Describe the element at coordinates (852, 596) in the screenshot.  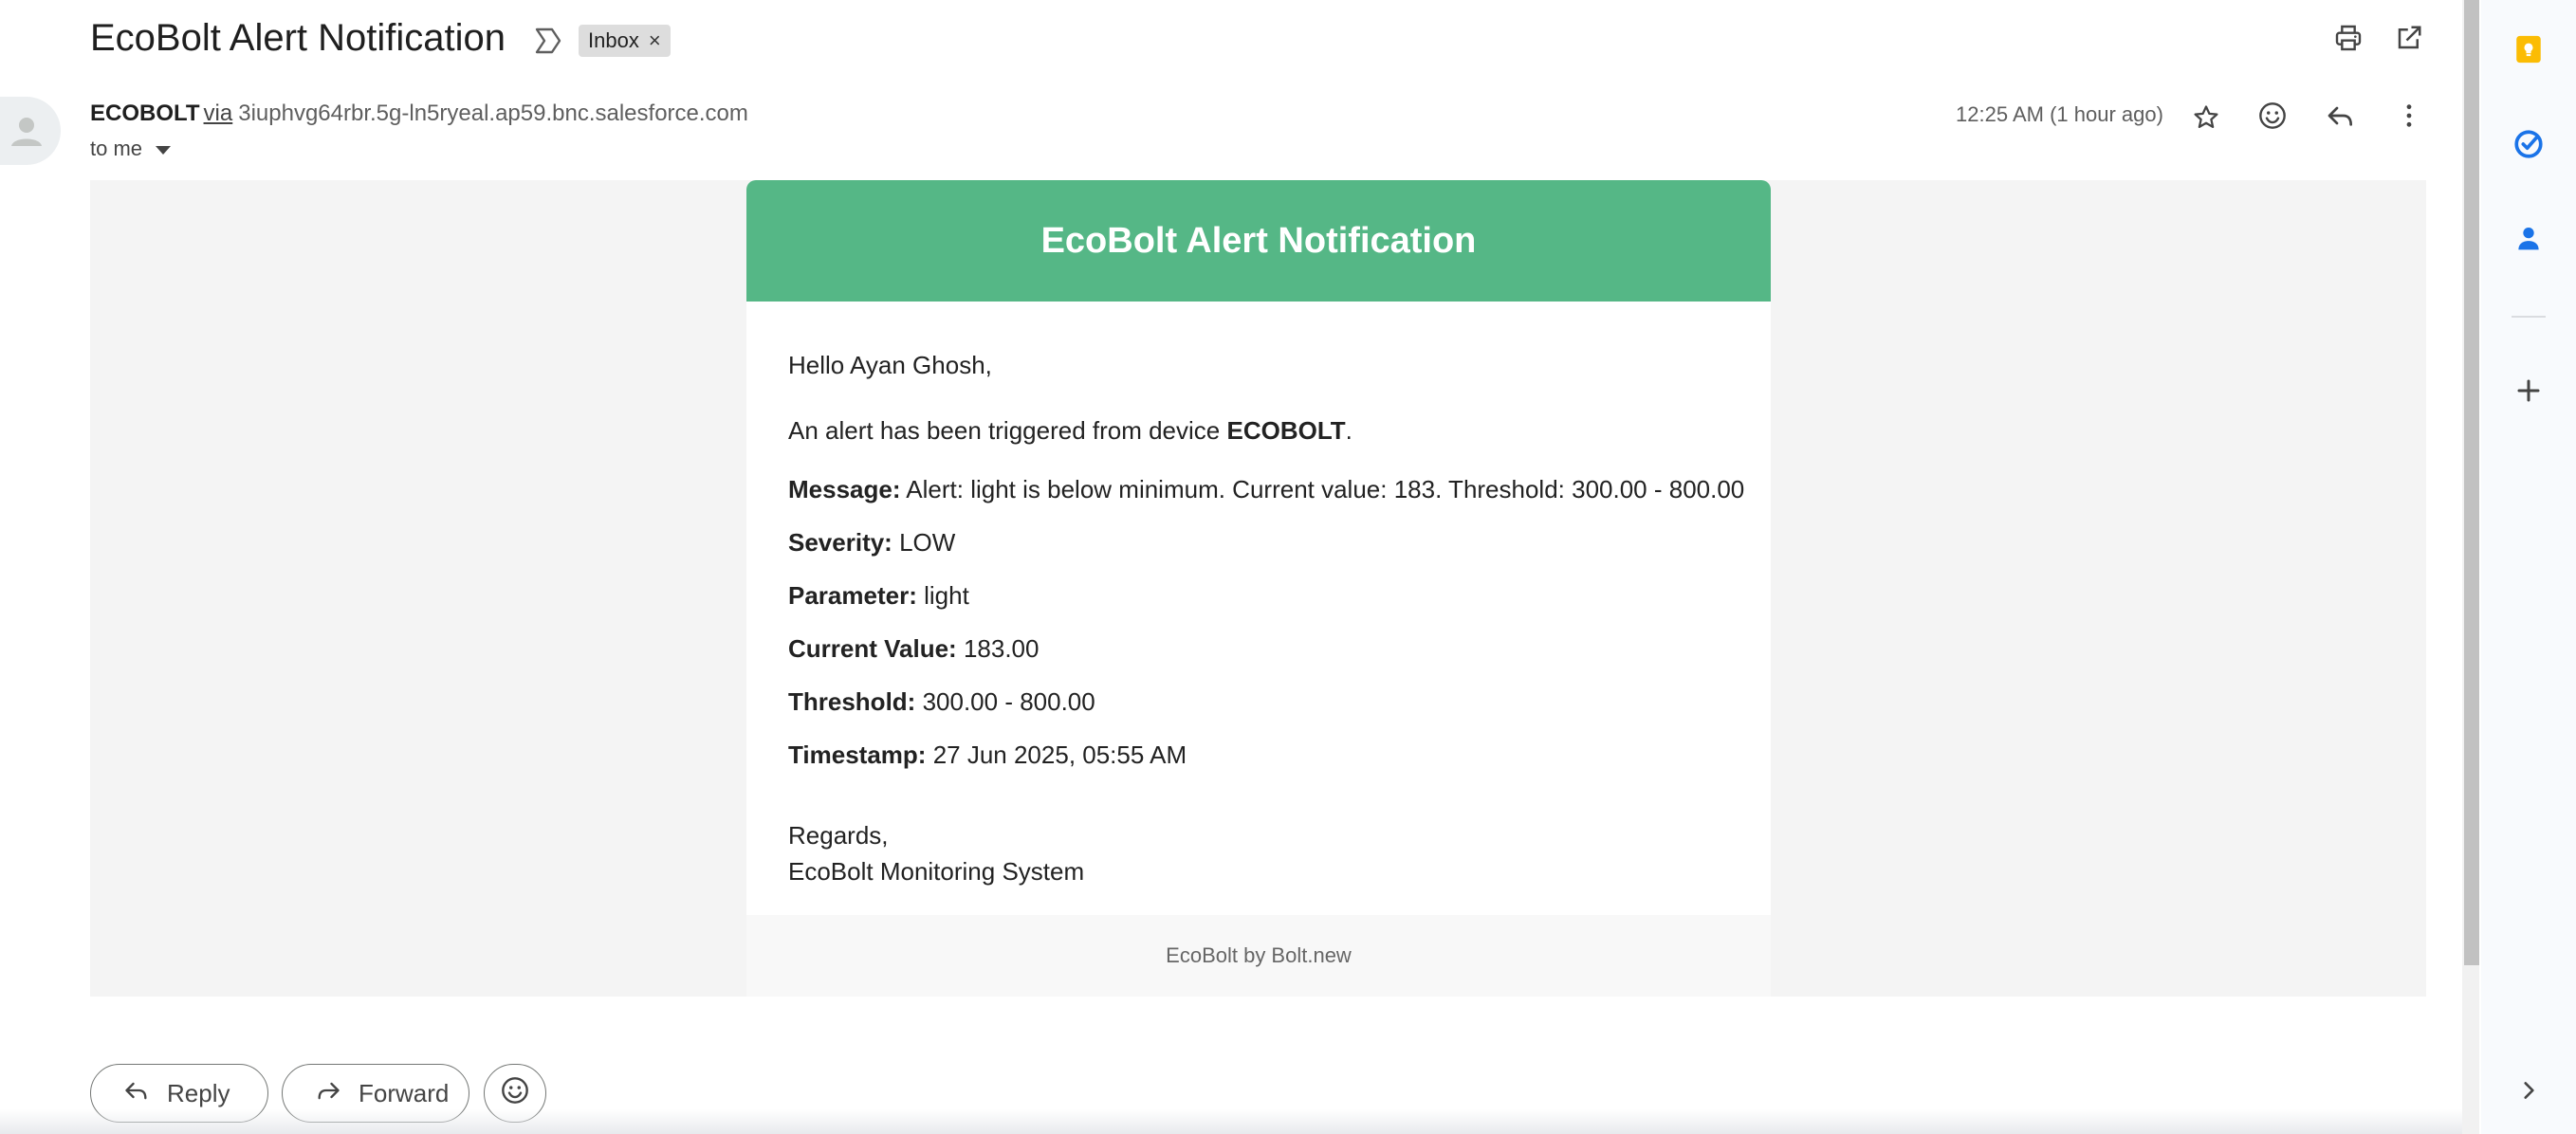
I see `field-label: Parameter:` at that location.